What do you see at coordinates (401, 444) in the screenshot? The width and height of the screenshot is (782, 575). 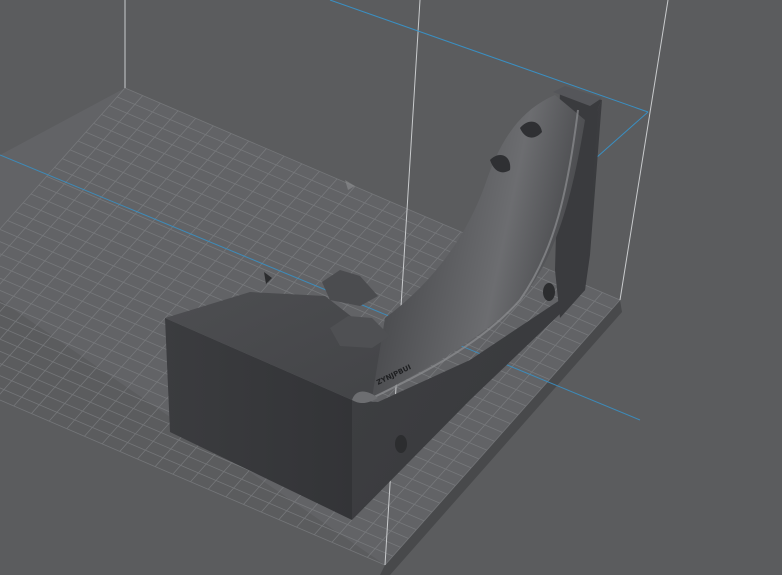 I see `model-mount-hole-lower` at bounding box center [401, 444].